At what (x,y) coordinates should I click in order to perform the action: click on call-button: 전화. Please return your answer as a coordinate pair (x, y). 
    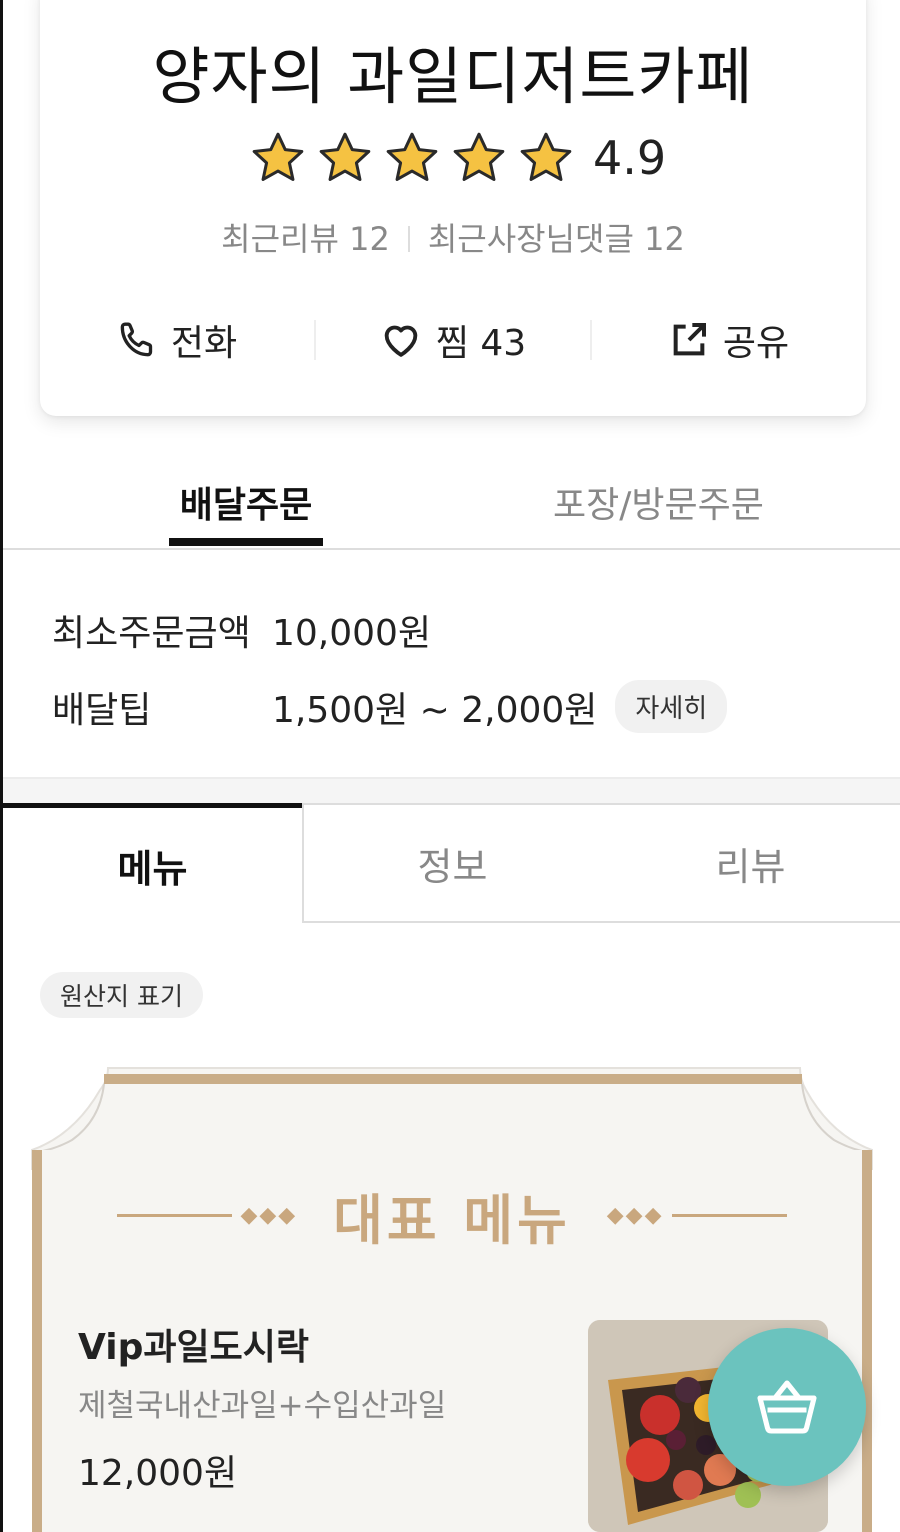
    Looking at the image, I should click on (177, 340).